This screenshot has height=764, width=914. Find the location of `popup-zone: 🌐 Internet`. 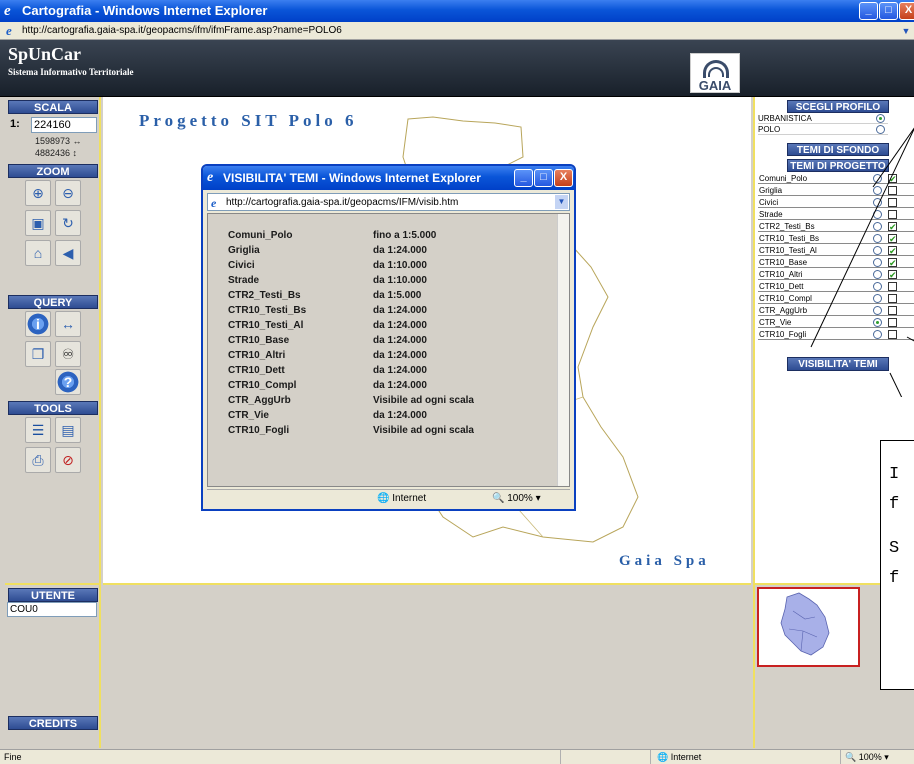

popup-zone: 🌐 Internet is located at coordinates (402, 498).